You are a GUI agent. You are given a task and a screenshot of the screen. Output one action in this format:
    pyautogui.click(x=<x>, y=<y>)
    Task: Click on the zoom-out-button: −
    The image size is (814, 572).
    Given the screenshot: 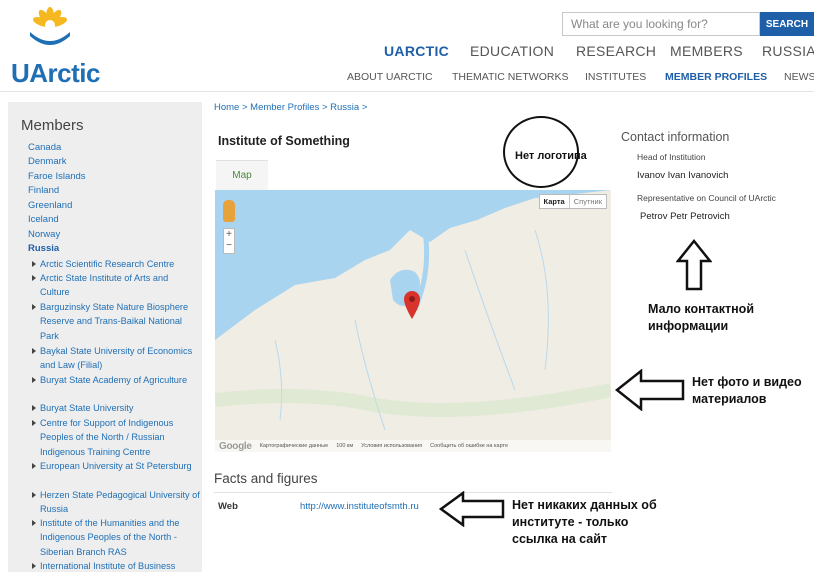 What is the action you would take?
    pyautogui.click(x=229, y=245)
    